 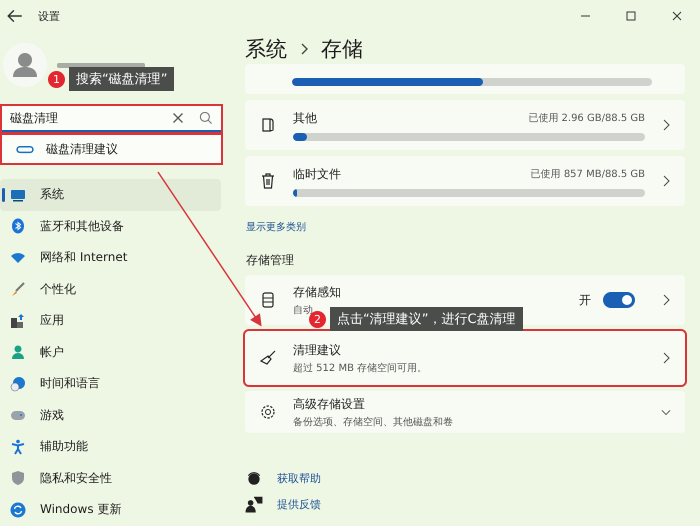 What do you see at coordinates (342, 49) in the screenshot?
I see `breadcrumb-item: 存储` at bounding box center [342, 49].